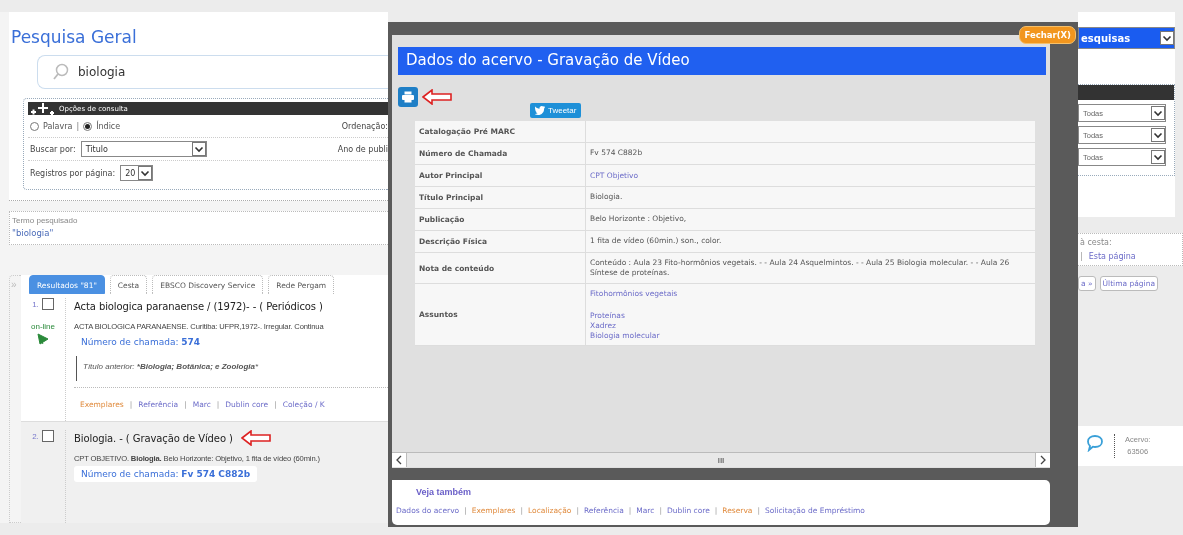 Image resolution: width=1183 pixels, height=535 pixels. I want to click on search-history-select: esquisas, so click(1126, 38).